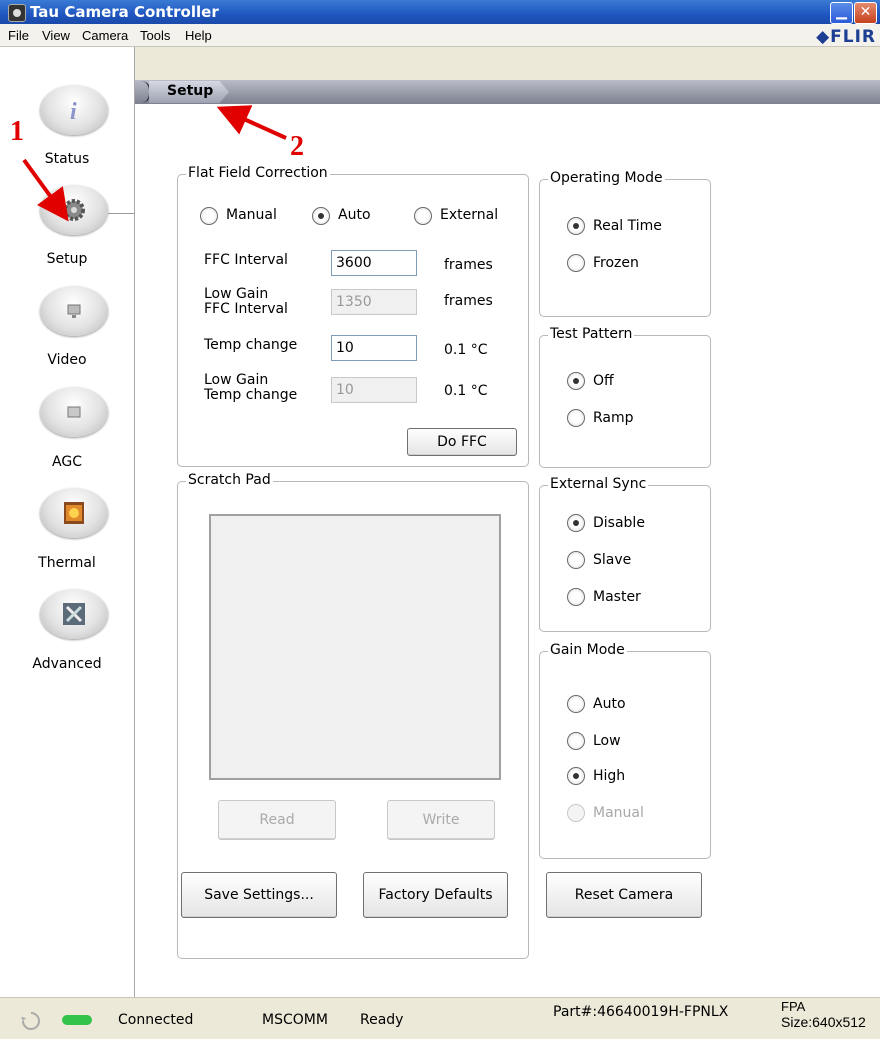 The width and height of the screenshot is (880, 1039). What do you see at coordinates (374, 348) in the screenshot?
I see `temp-change-input: 10` at bounding box center [374, 348].